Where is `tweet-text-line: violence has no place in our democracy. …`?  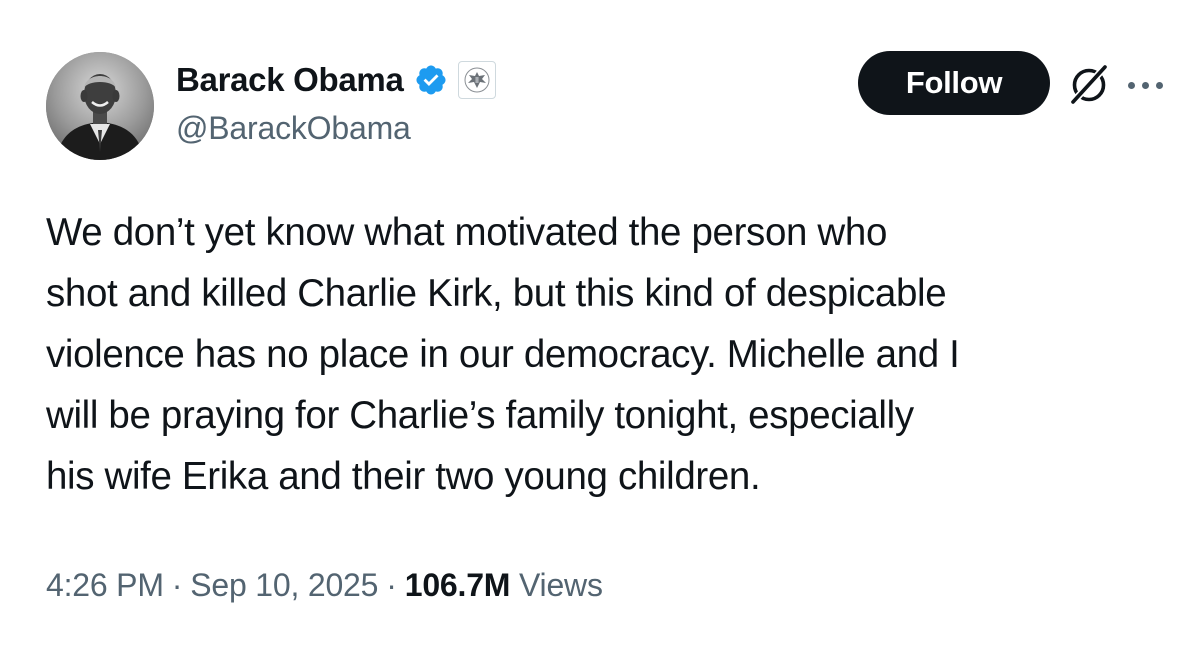
tweet-text-line: violence has no place in our democracy. … is located at coordinates (503, 354).